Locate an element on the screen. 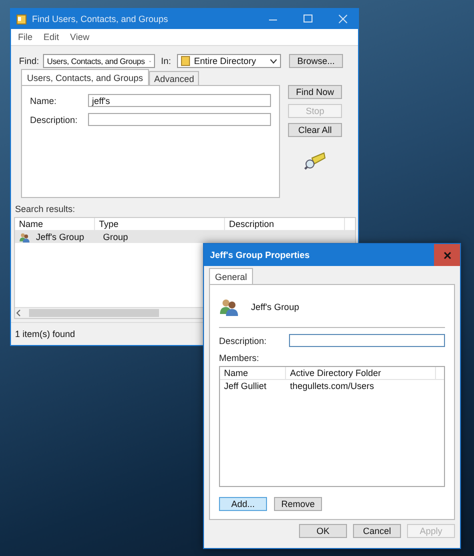 The height and width of the screenshot is (556, 474). field-label: Name: is located at coordinates (44, 101).